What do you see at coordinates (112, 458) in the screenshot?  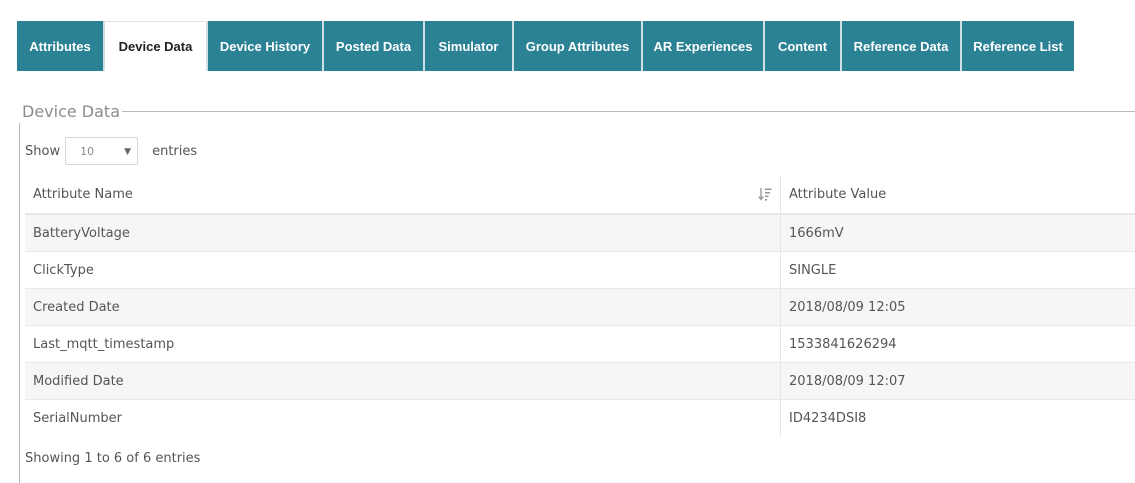 I see `table-info: Showing 1 to 6 of 6 entries` at bounding box center [112, 458].